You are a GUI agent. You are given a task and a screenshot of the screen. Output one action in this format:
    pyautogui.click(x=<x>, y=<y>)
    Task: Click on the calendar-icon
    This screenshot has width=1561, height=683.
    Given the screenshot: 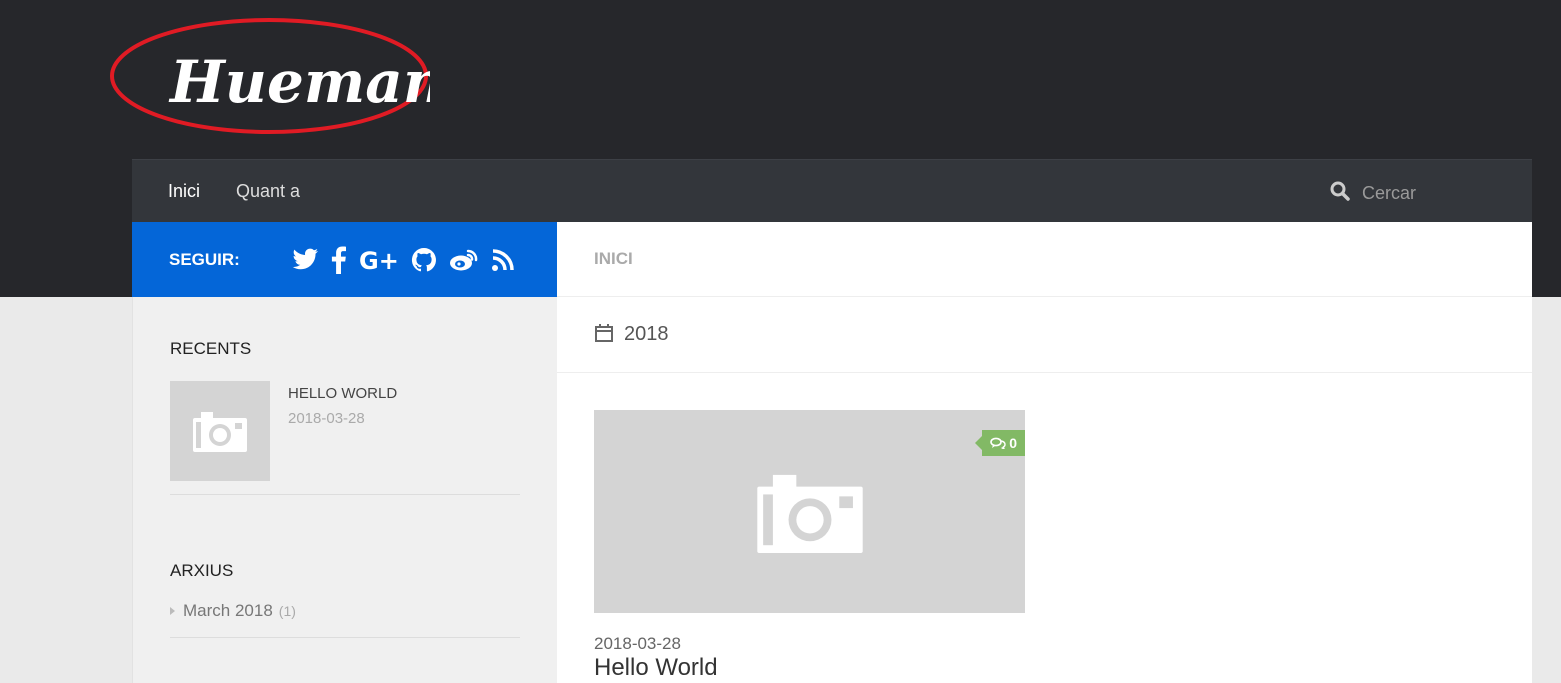 What is the action you would take?
    pyautogui.click(x=604, y=335)
    